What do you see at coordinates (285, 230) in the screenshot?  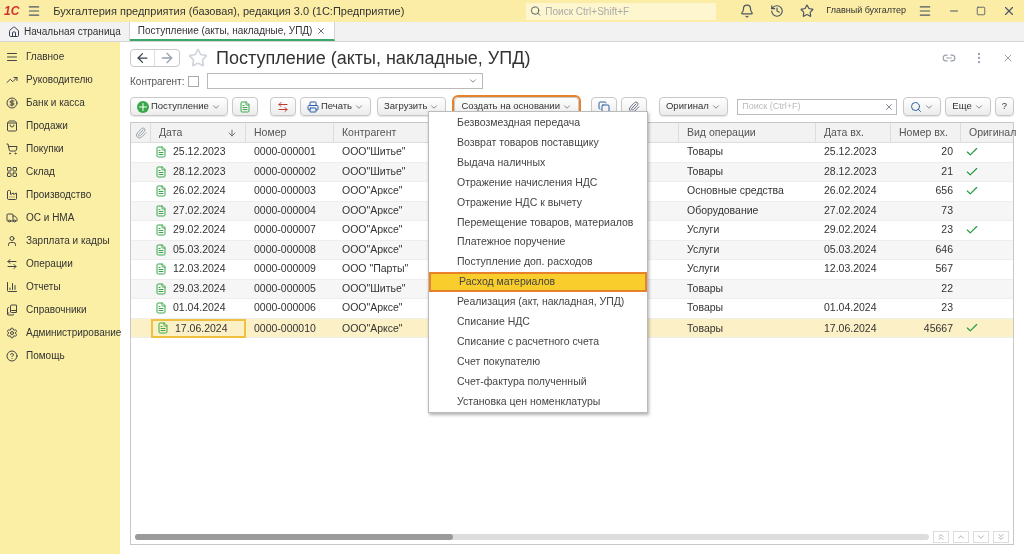 I see `table-cell-text: 0000-000007` at bounding box center [285, 230].